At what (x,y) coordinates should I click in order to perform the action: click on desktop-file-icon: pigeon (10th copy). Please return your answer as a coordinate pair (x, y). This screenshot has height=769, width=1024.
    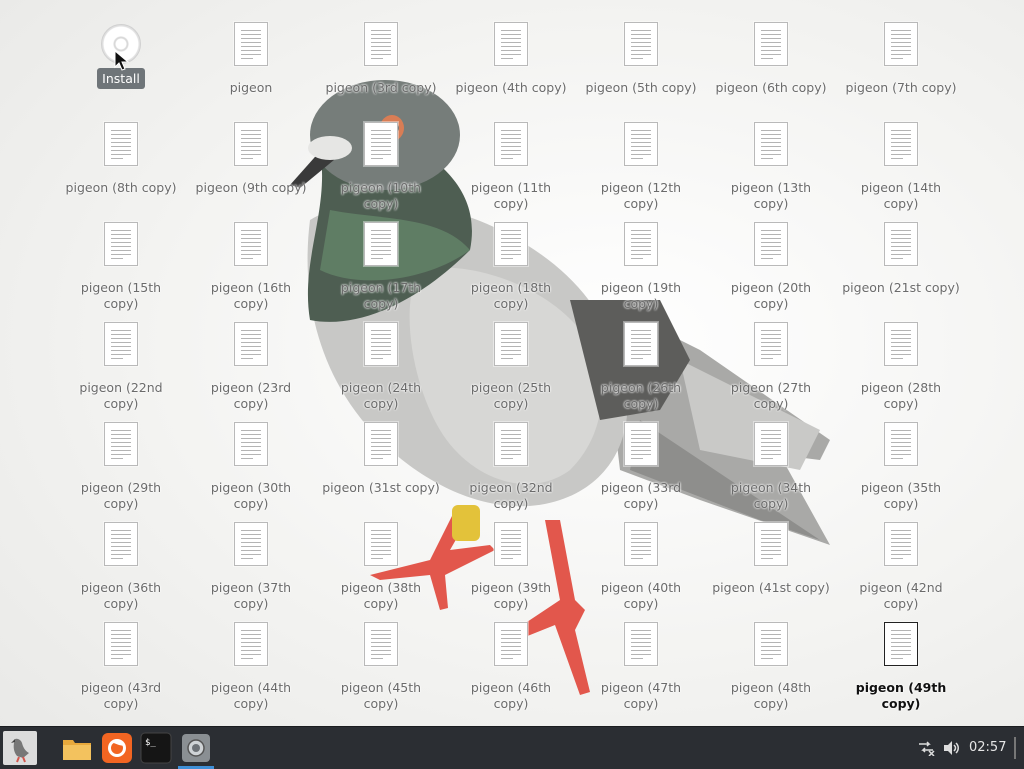
    Looking at the image, I should click on (381, 168).